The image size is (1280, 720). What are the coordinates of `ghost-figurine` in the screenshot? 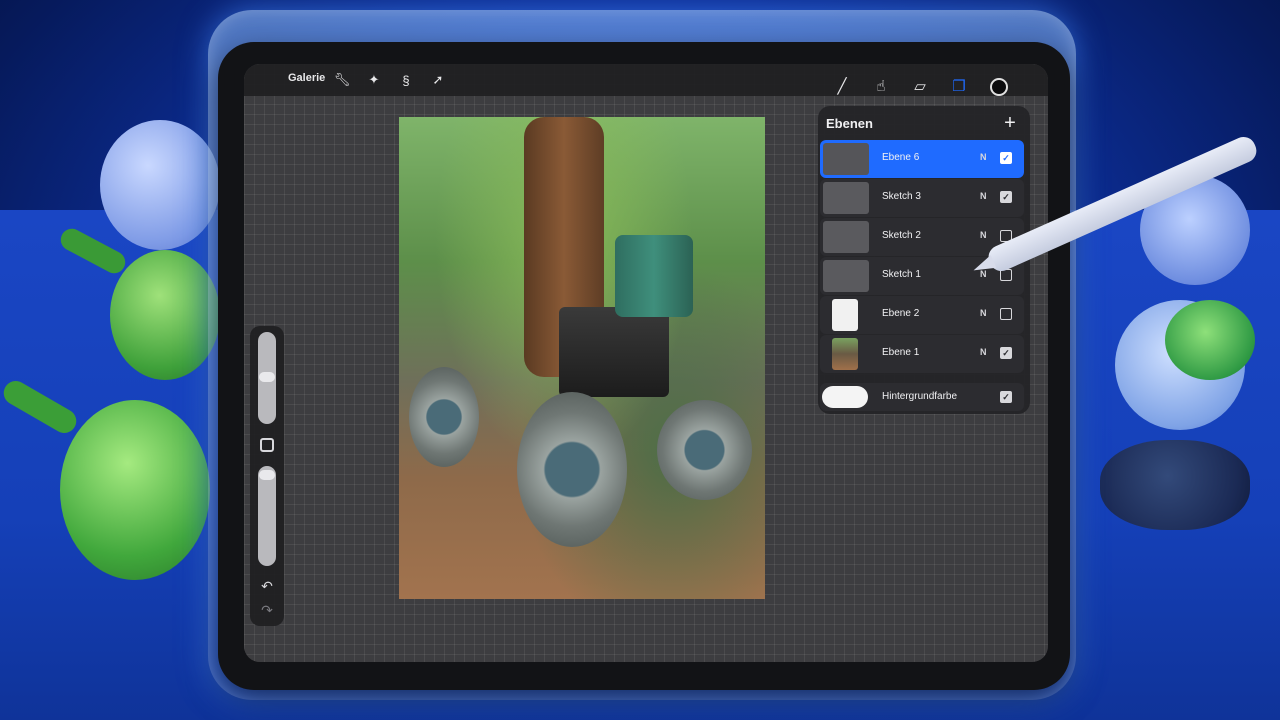 It's located at (160, 185).